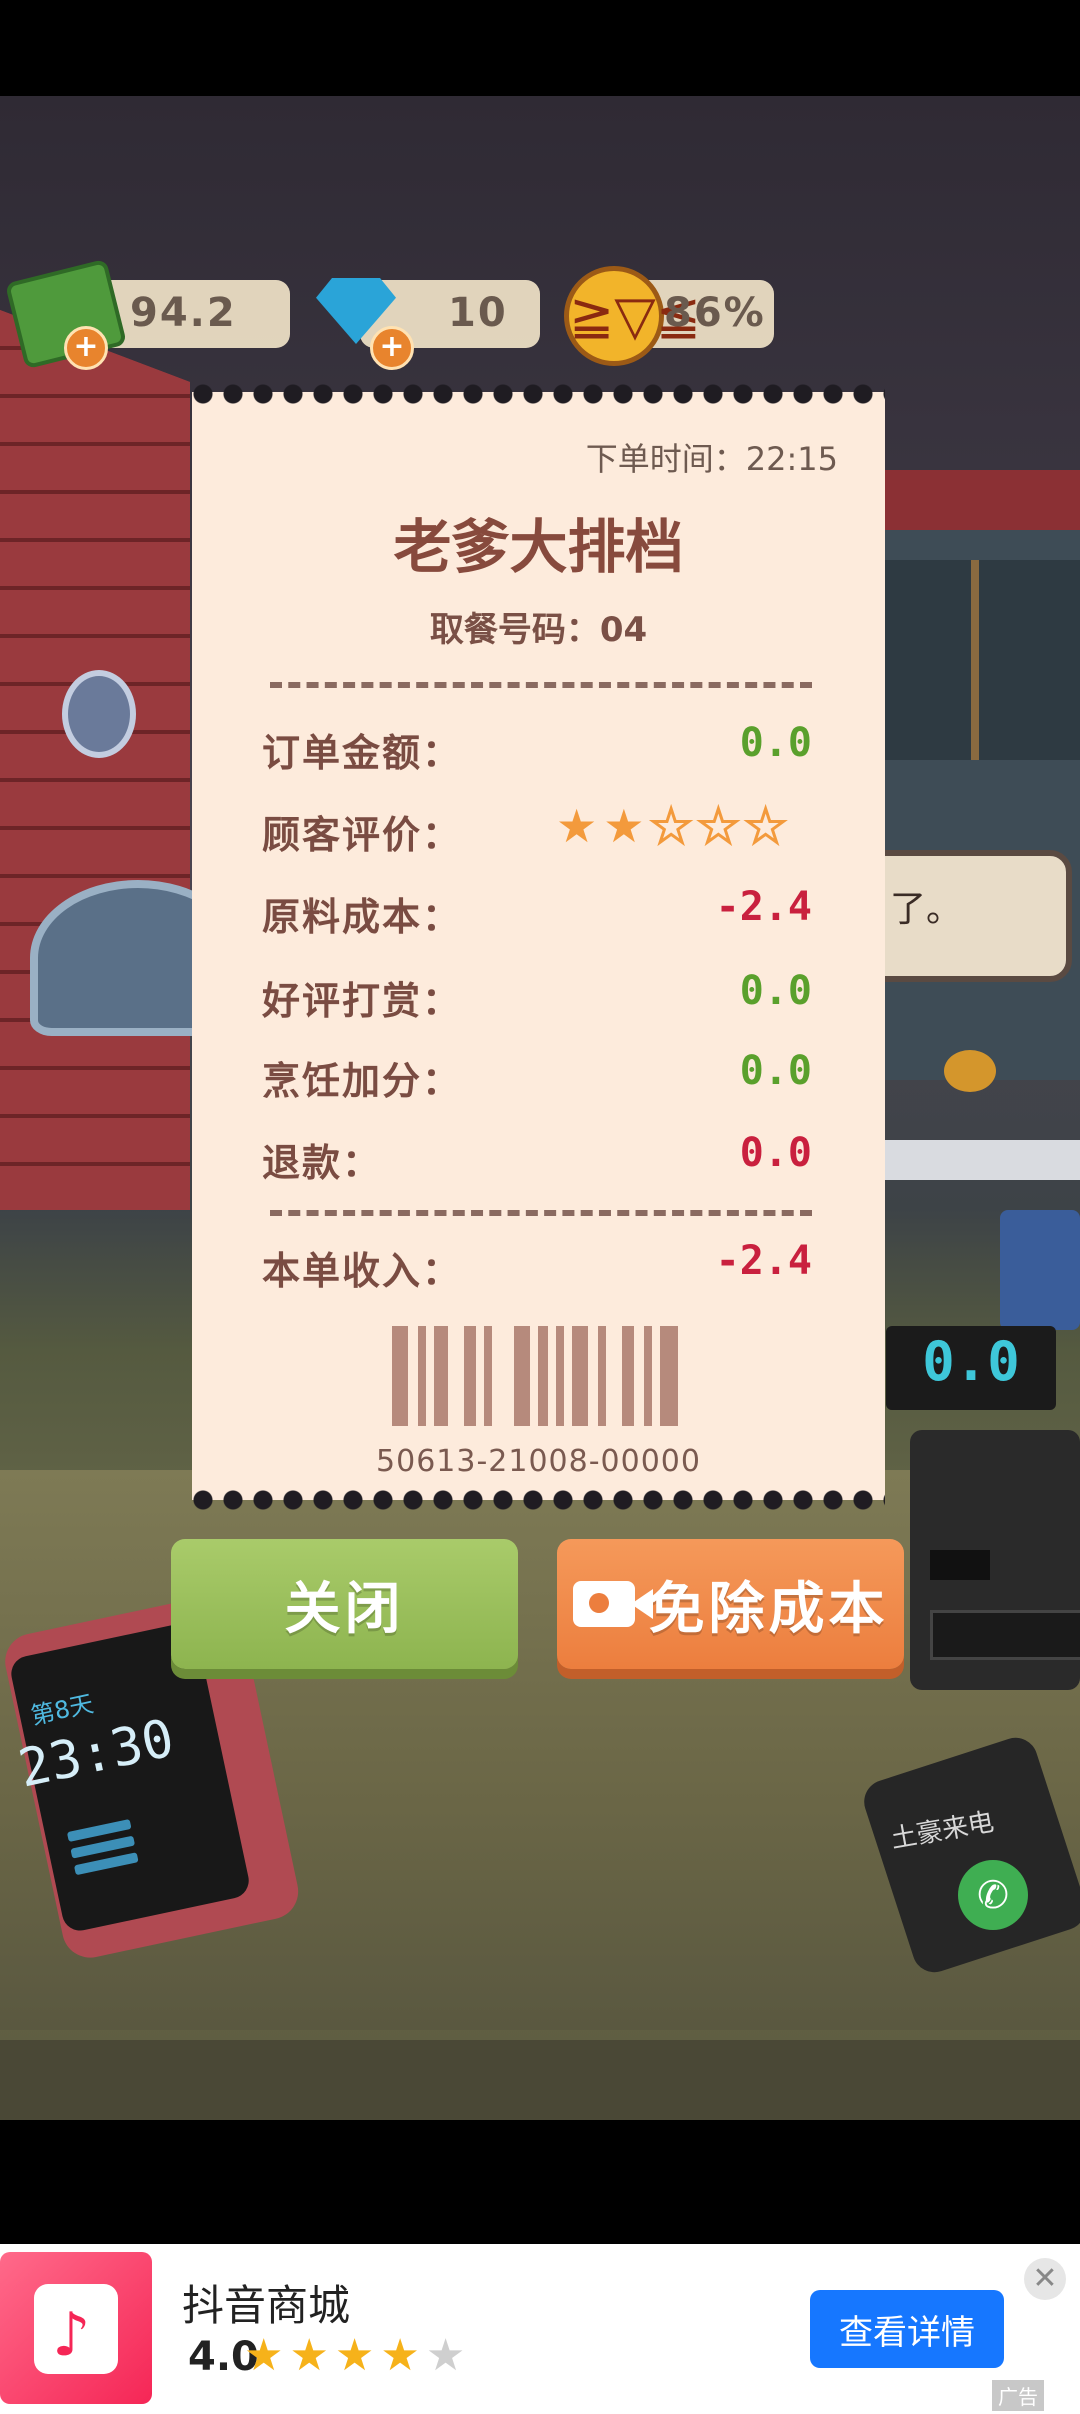  I want to click on ad-rating-stars: ★★★★★, so click(357, 2355).